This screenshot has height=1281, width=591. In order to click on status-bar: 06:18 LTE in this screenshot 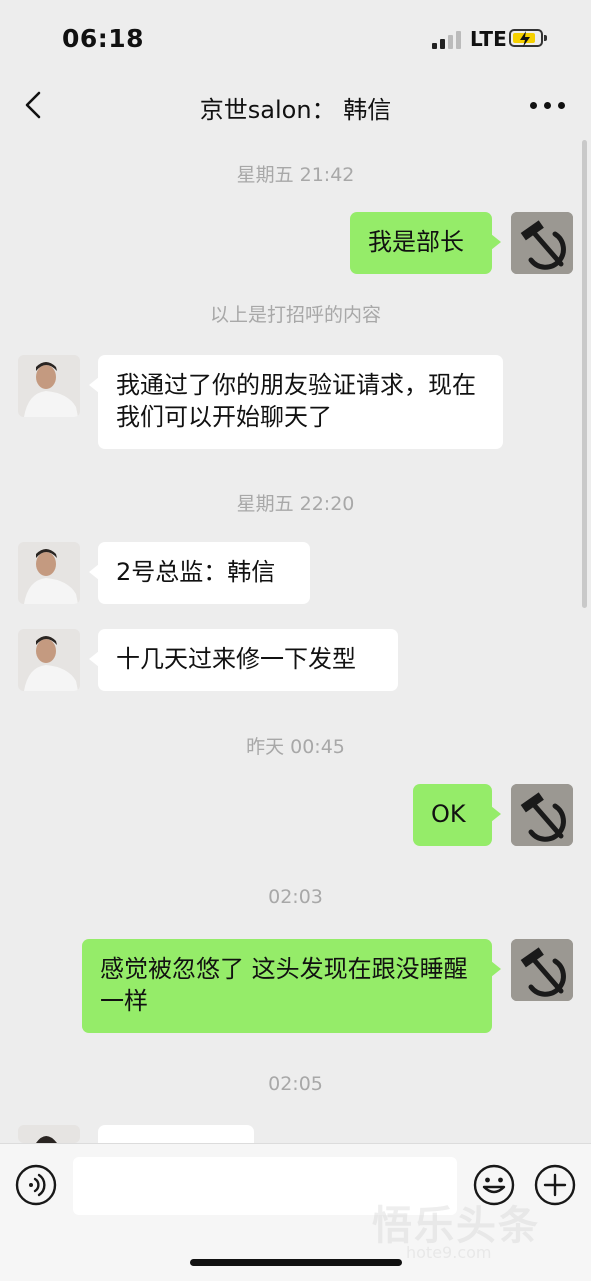, I will do `click(295, 40)`.